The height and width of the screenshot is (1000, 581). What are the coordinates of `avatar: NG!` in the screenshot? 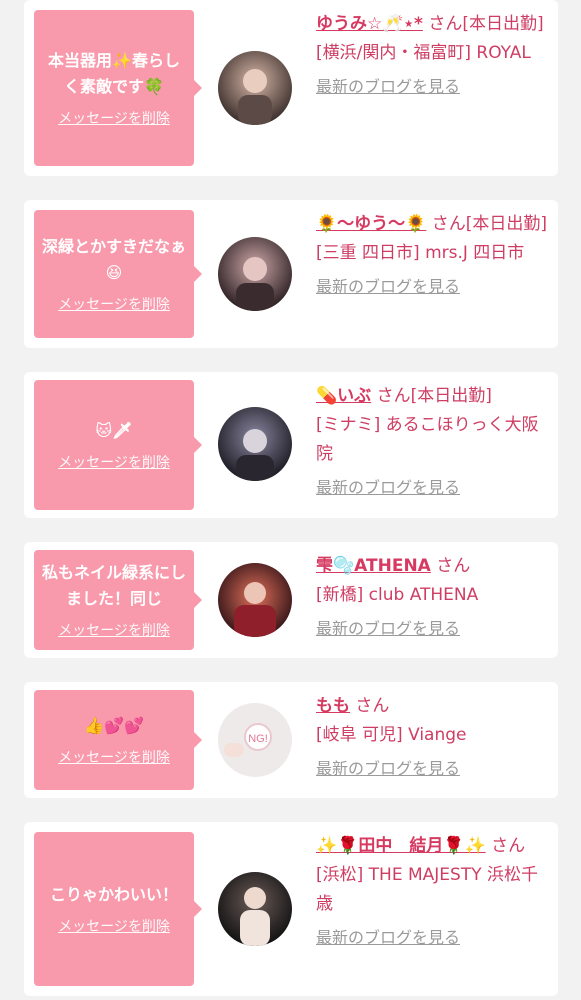 It's located at (255, 740).